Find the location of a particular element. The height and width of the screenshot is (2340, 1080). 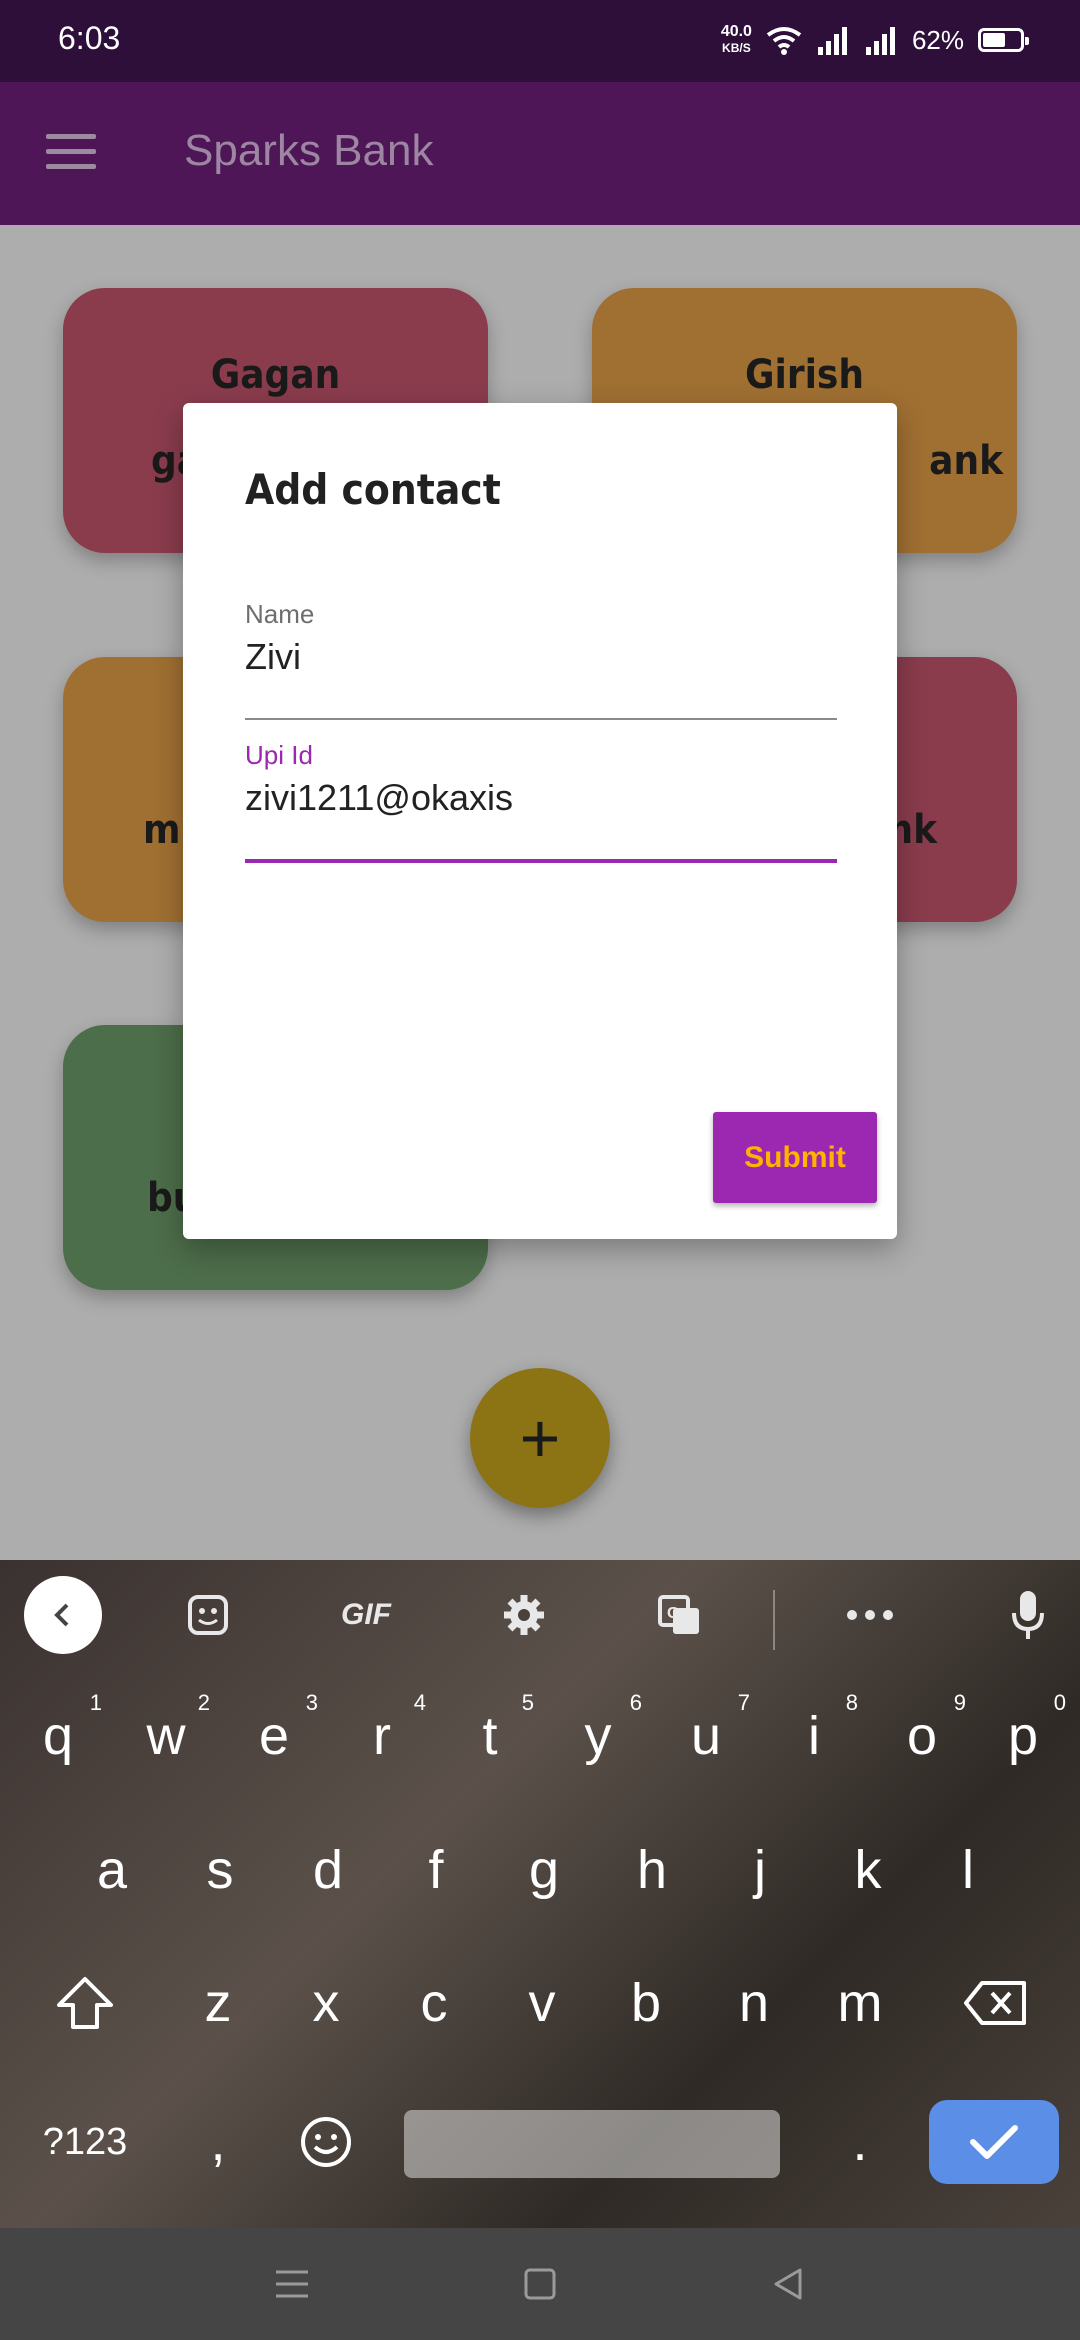

key-w: w2 is located at coordinates (166, 1736).